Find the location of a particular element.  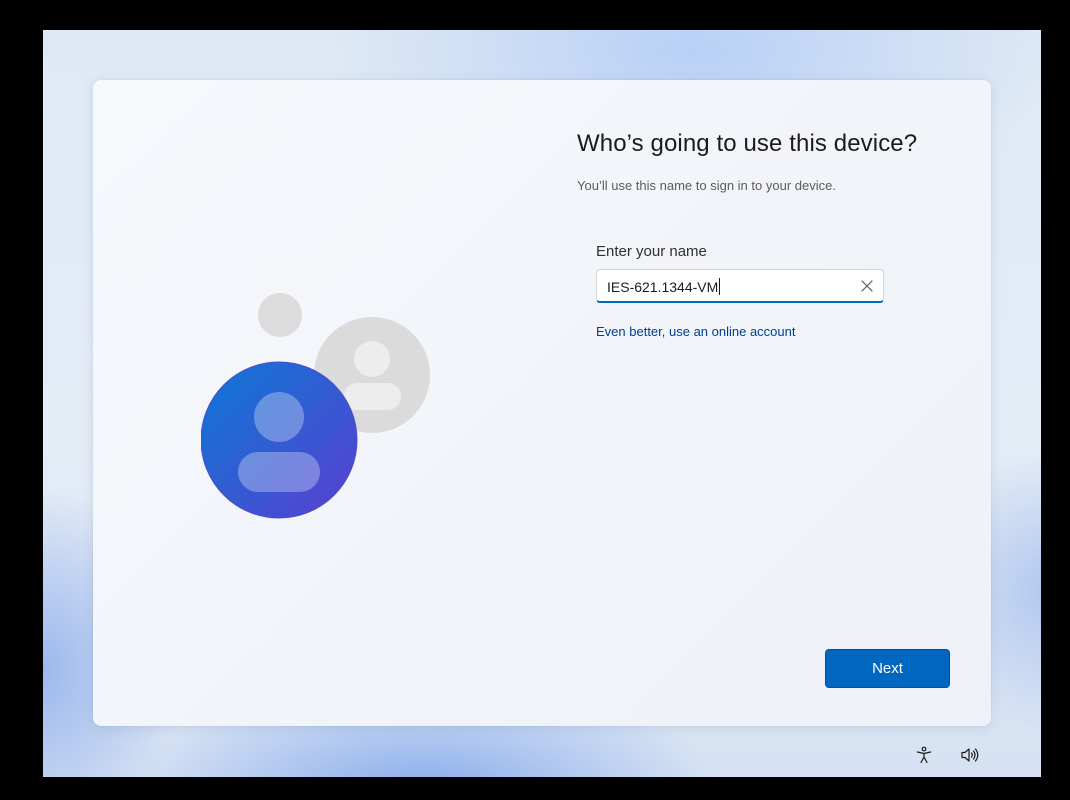

accessibility-button is located at coordinates (924, 755).